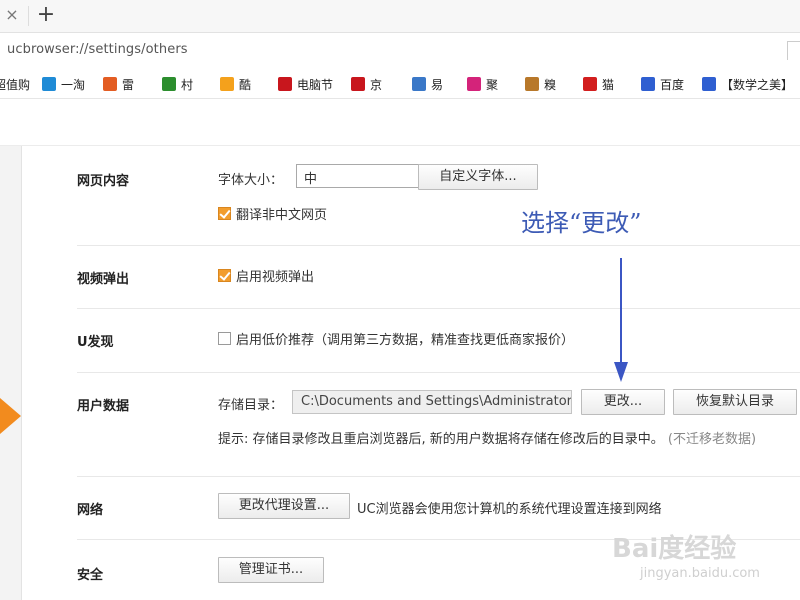 The height and width of the screenshot is (600, 800). What do you see at coordinates (275, 277) in the screenshot?
I see `video-popup-label: 启用视频弹出` at bounding box center [275, 277].